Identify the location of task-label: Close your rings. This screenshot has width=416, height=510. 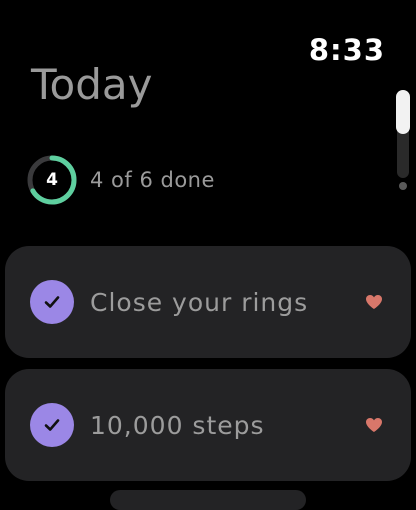
(199, 302).